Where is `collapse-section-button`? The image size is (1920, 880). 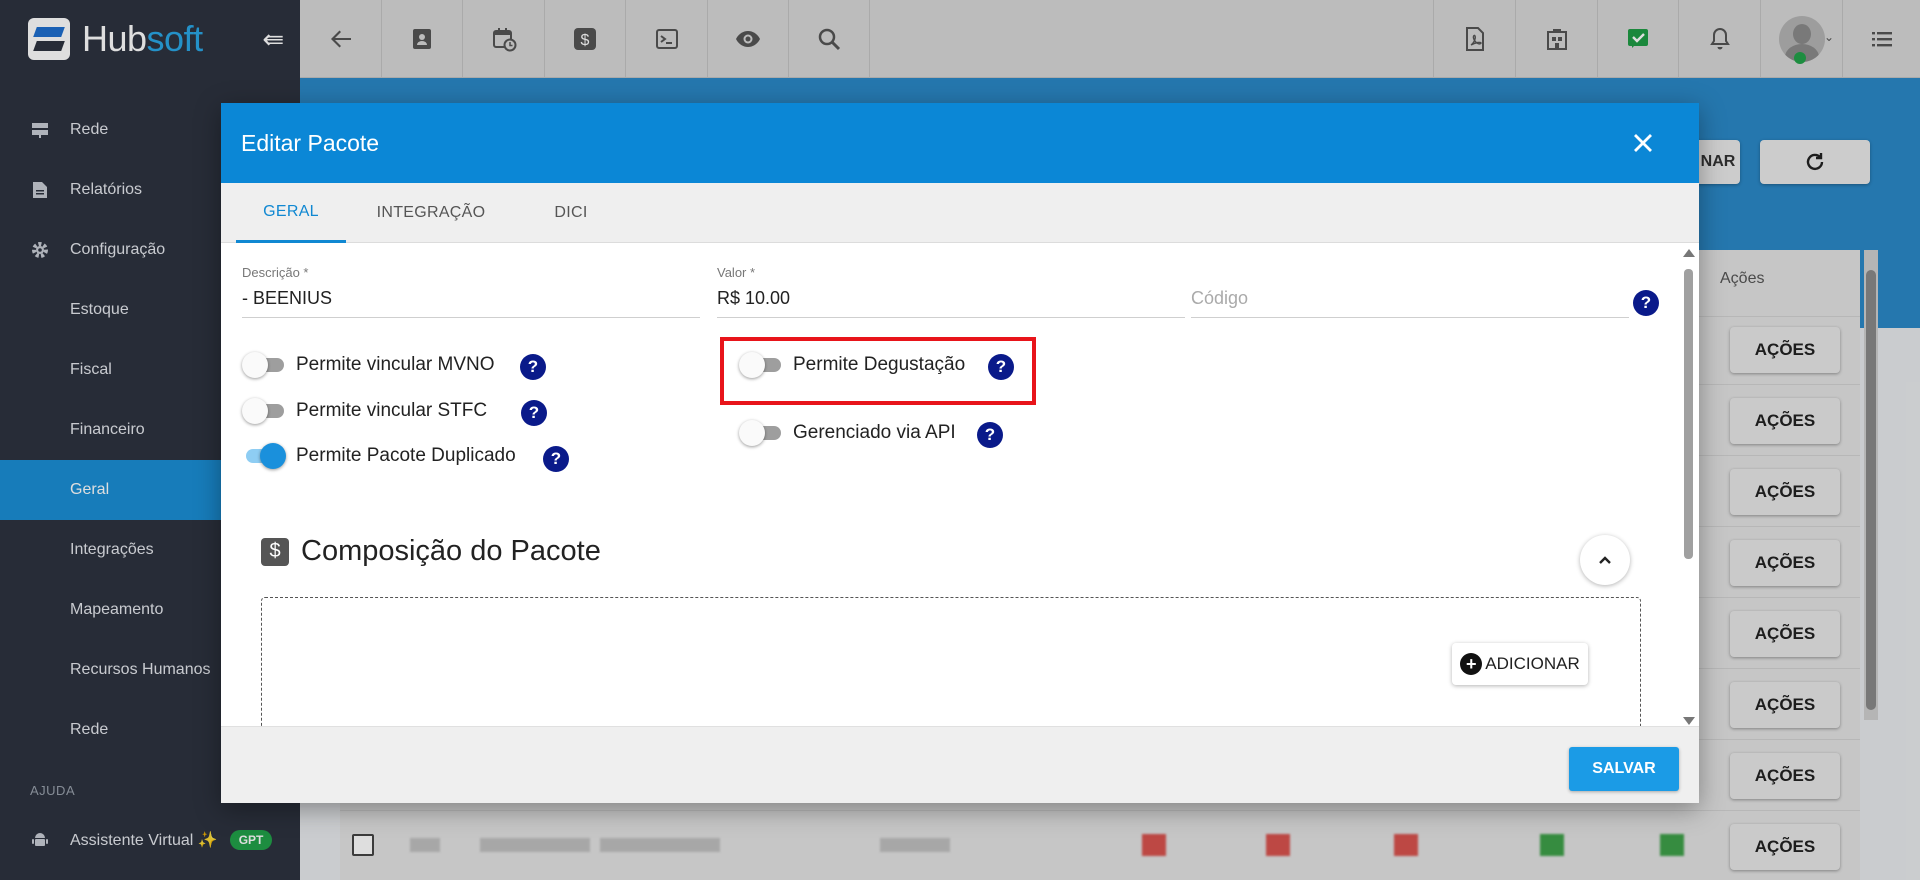 collapse-section-button is located at coordinates (1605, 560).